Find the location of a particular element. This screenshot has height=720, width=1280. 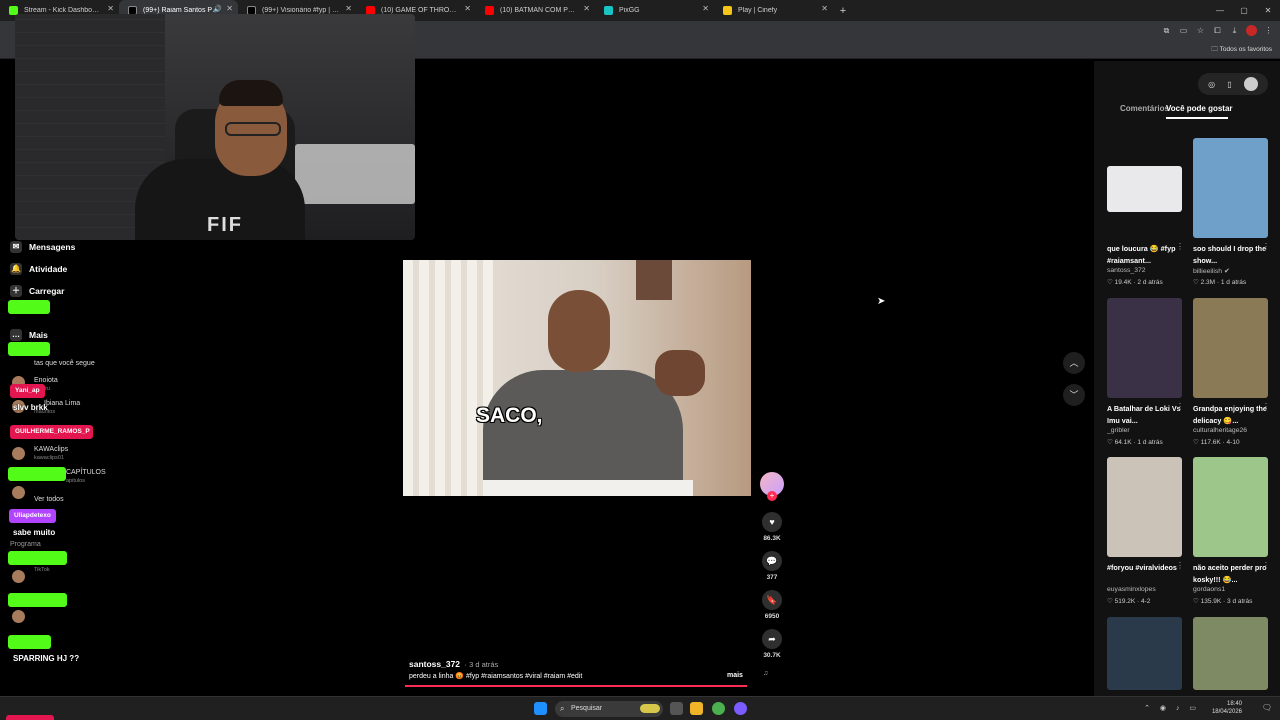

windows-taskbar: ⌕ Pesquisar ⌃ ◉ ♪ ▭ 18:40 18/04/2026 🗨 is located at coordinates (640, 708).